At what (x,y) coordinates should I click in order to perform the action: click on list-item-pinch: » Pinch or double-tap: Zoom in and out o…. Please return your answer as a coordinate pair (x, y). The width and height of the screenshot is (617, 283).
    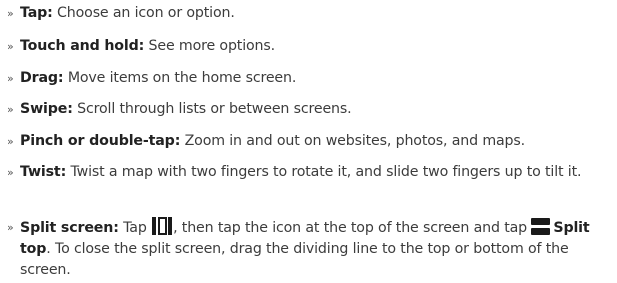
    Looking at the image, I should click on (306, 141).